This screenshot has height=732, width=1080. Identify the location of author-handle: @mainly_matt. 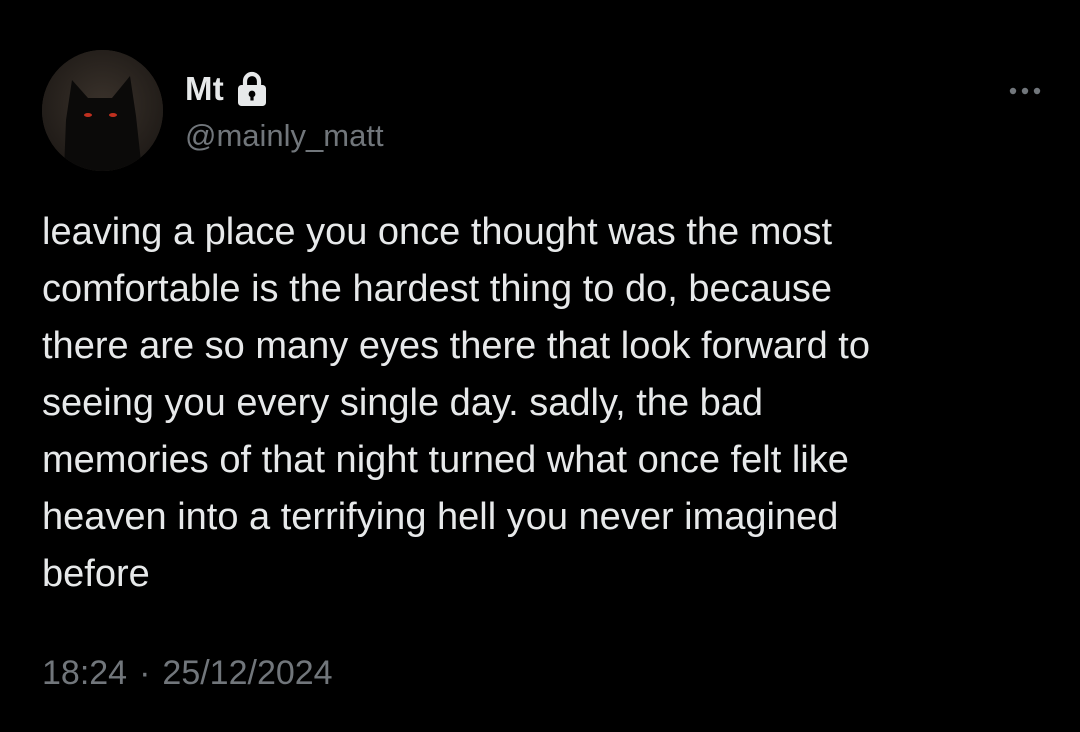
(284, 136).